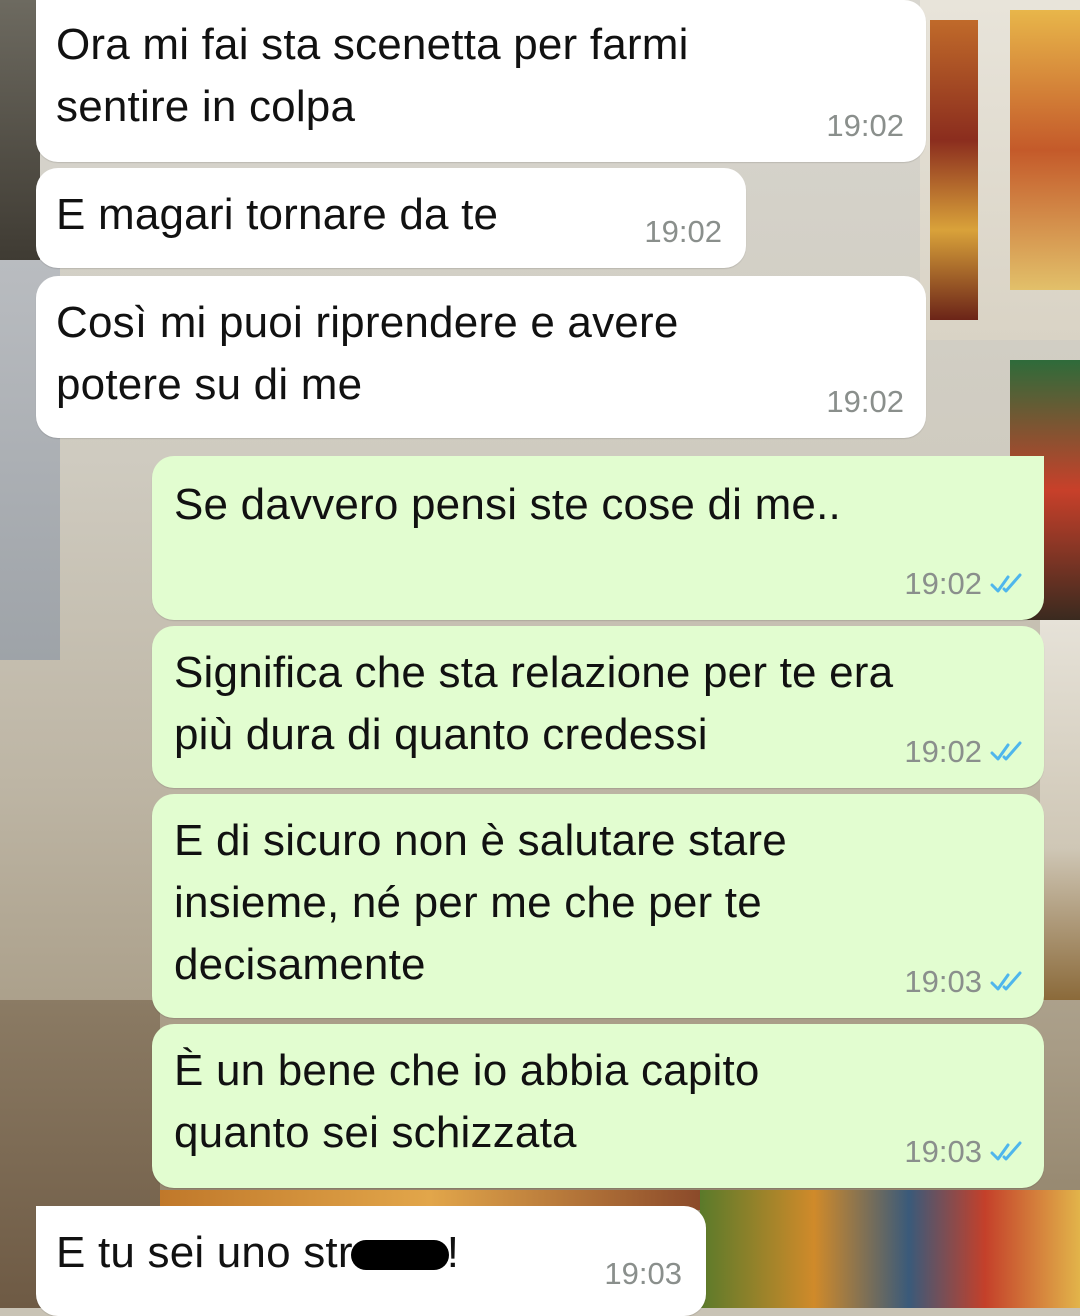  What do you see at coordinates (507, 504) in the screenshot?
I see `message-text: Se davvero pensi ste cose di me..` at bounding box center [507, 504].